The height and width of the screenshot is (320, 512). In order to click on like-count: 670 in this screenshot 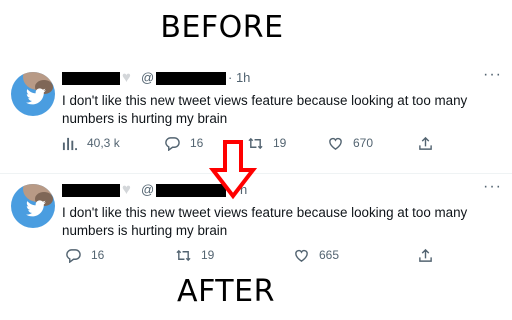, I will do `click(363, 143)`.